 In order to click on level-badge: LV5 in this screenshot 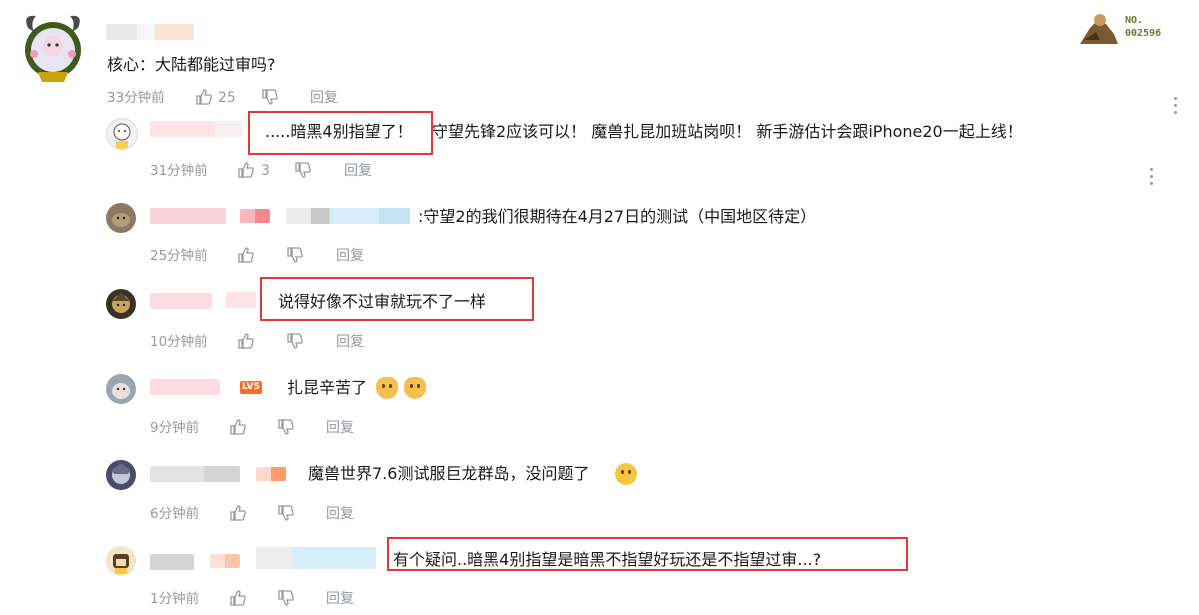, I will do `click(251, 387)`.